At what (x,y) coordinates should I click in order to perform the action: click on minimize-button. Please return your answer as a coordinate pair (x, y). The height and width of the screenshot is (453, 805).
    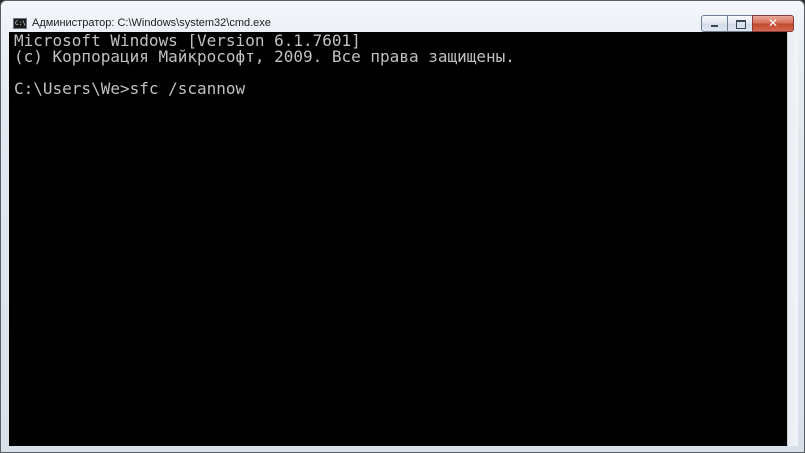
    Looking at the image, I should click on (714, 23).